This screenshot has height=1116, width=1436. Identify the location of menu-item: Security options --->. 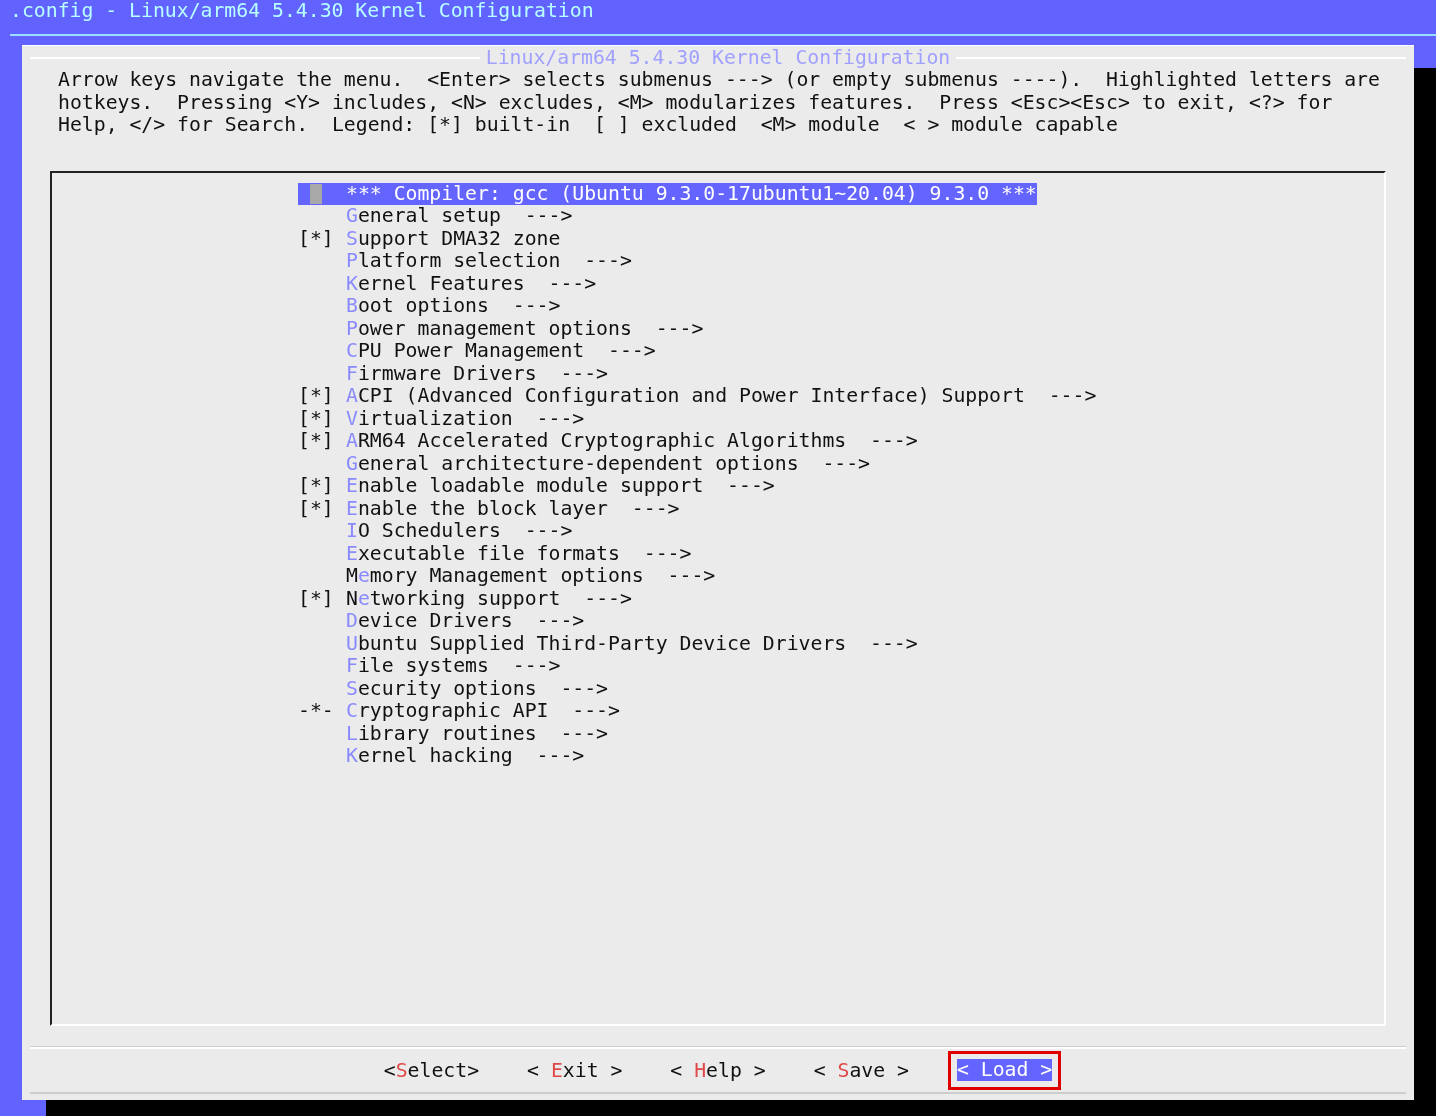
(453, 688).